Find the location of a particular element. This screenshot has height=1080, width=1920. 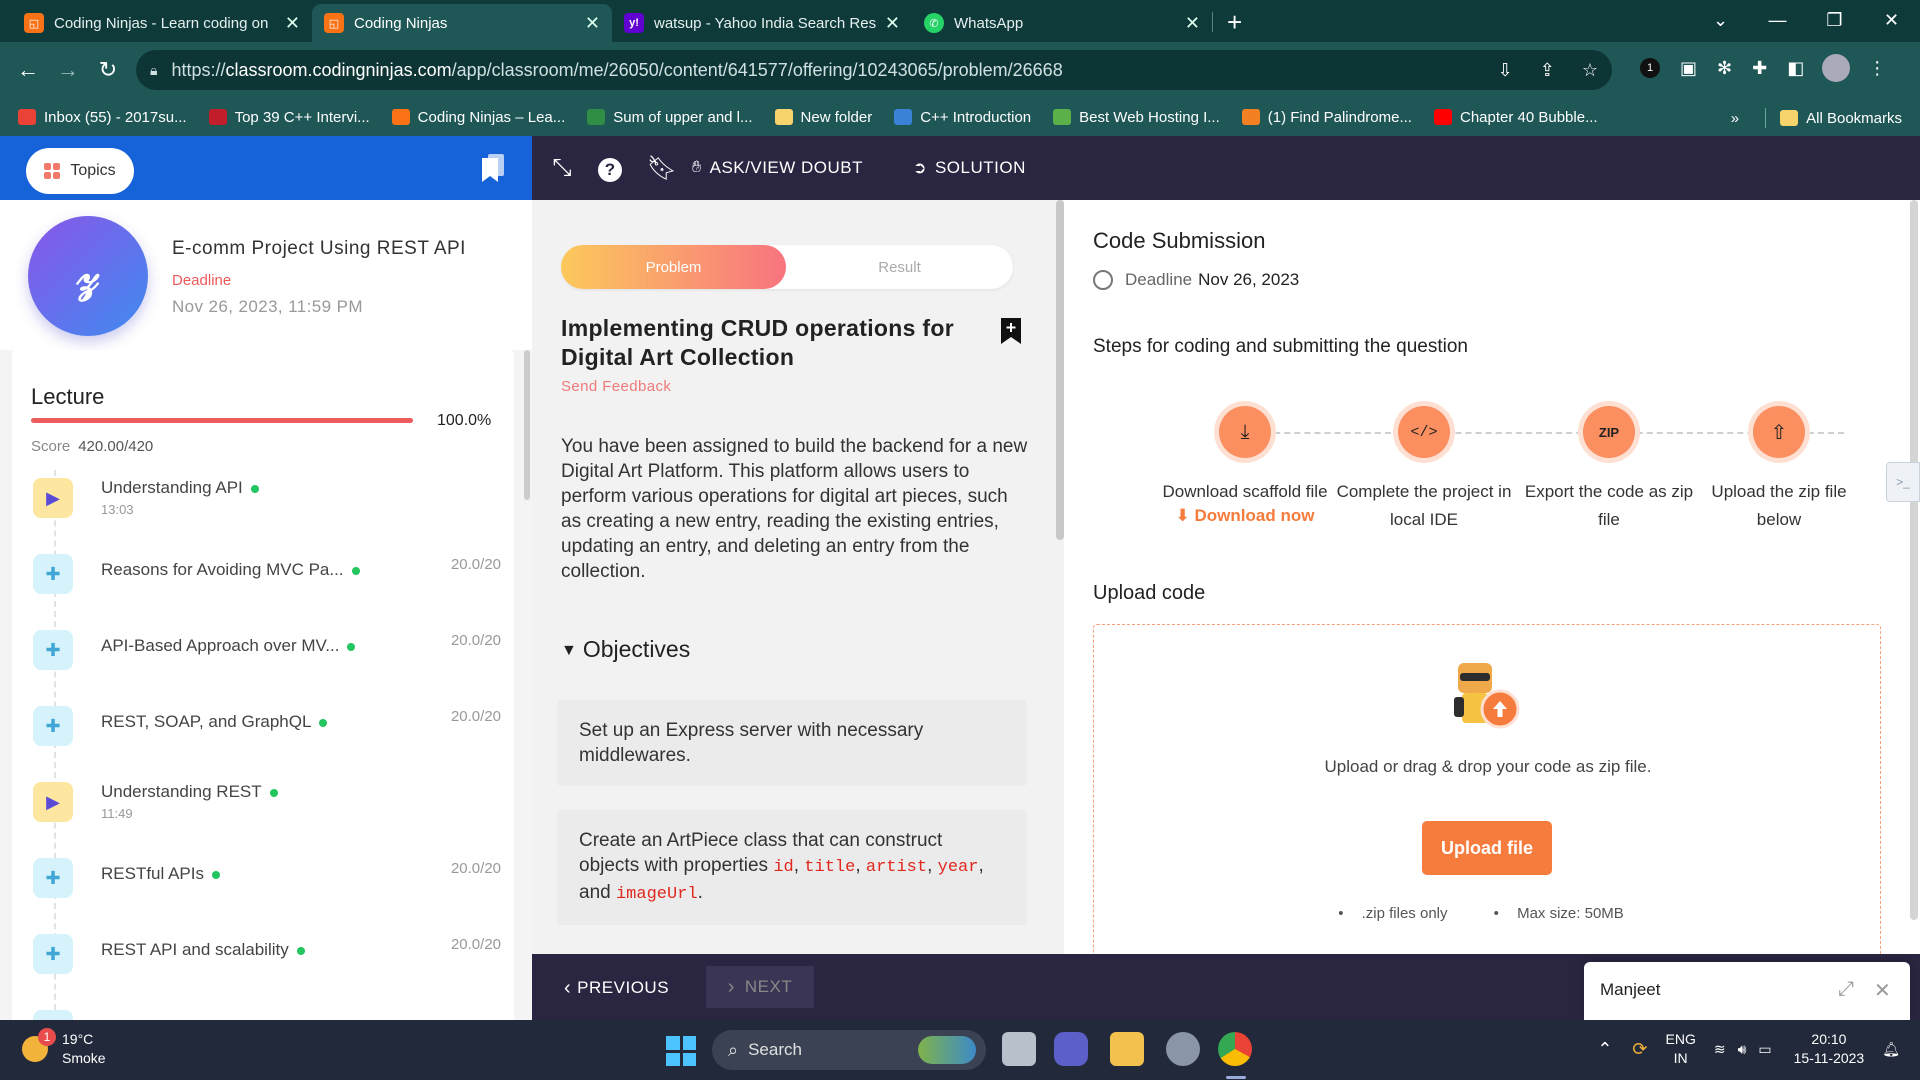

right-scrollbar is located at coordinates (1914, 560).